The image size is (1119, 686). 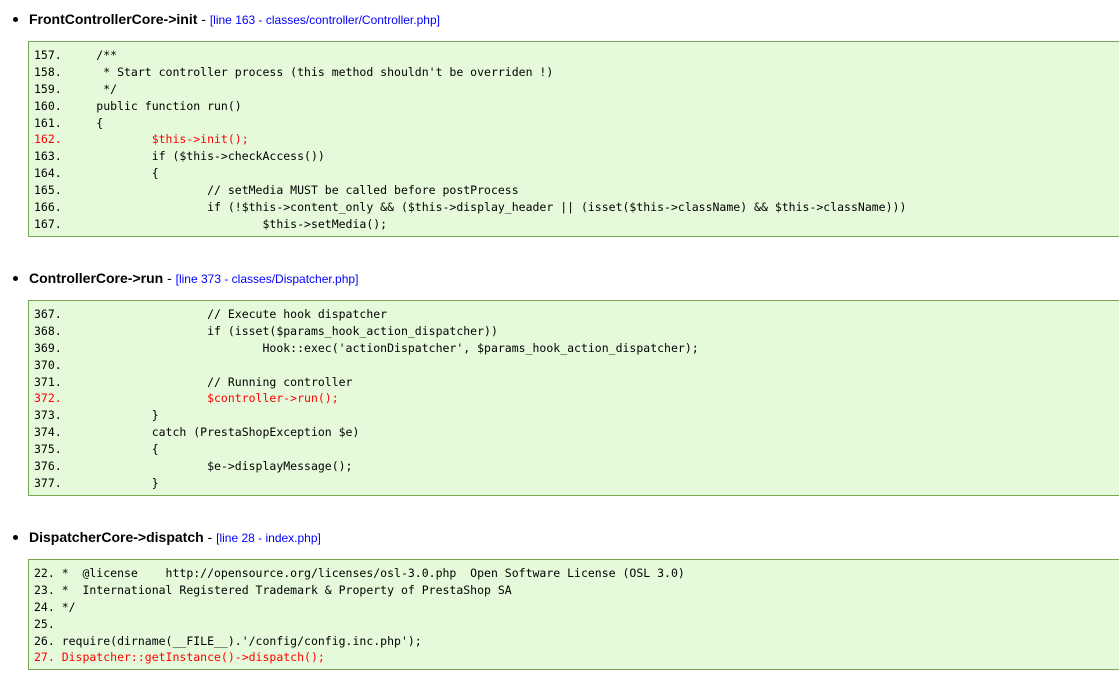 What do you see at coordinates (197, 432) in the screenshot?
I see `code-line: 374. catch (PrestaShopException $e)` at bounding box center [197, 432].